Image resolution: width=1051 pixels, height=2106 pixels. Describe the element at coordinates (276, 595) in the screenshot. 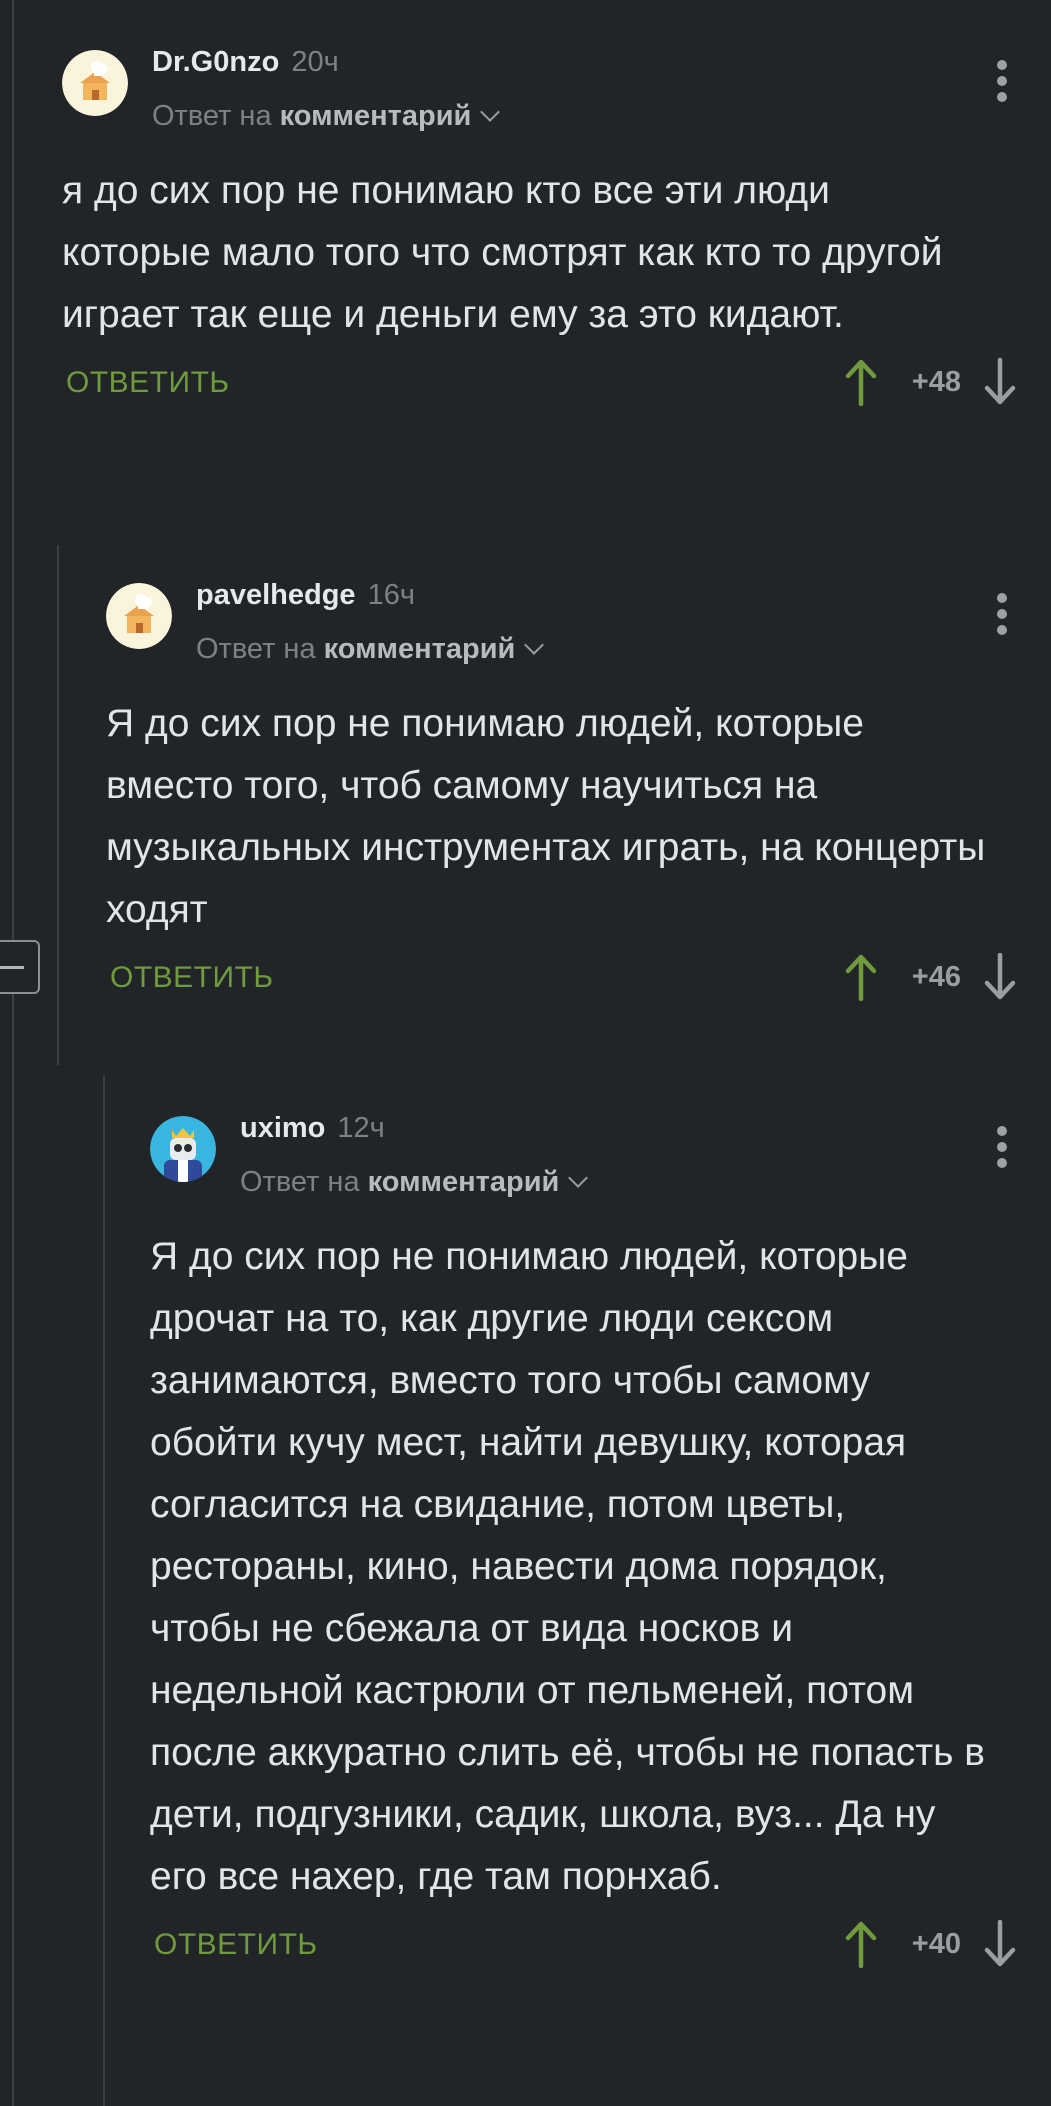

I see `author-label: pavelhedge` at that location.